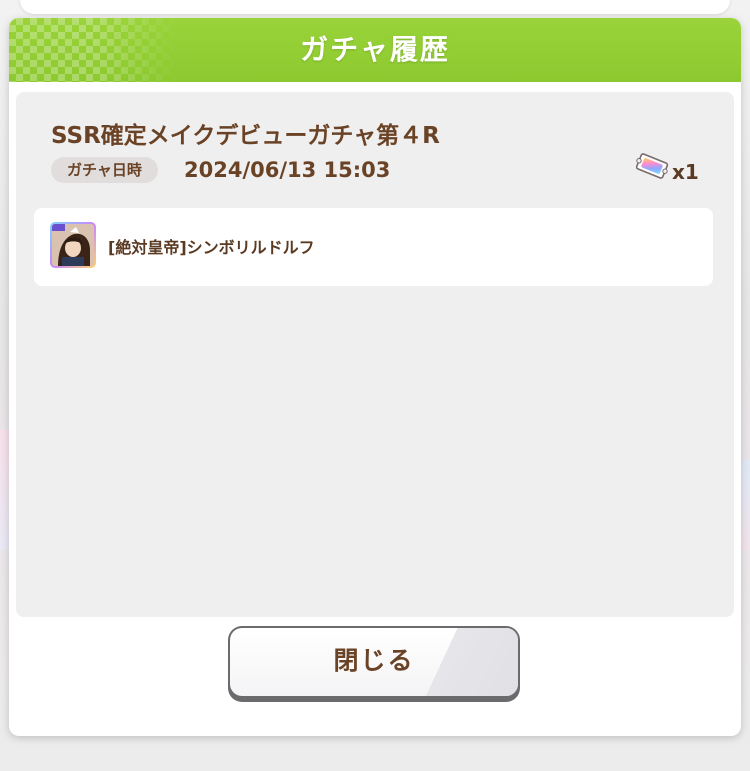 Image resolution: width=750 pixels, height=771 pixels. I want to click on result-list: [絶対皇帝]シンボリルドルフ, so click(373, 247).